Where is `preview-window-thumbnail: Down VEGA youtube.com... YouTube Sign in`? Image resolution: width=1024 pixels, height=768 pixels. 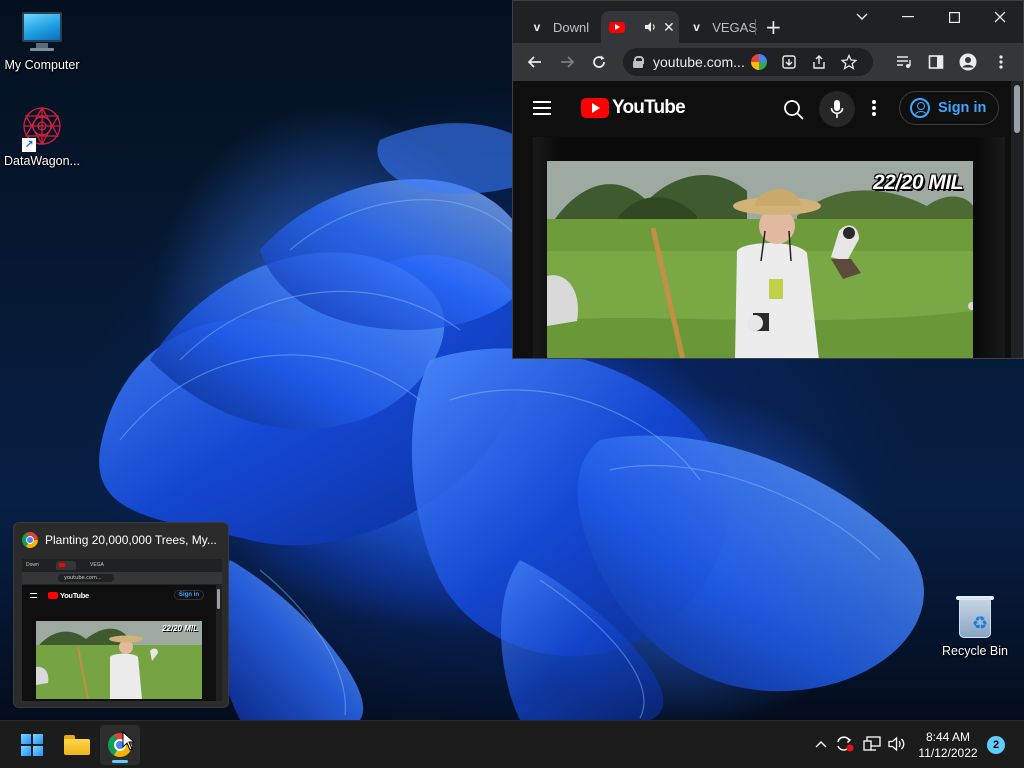 preview-window-thumbnail: Down VEGA youtube.com... YouTube Sign in is located at coordinates (122, 630).